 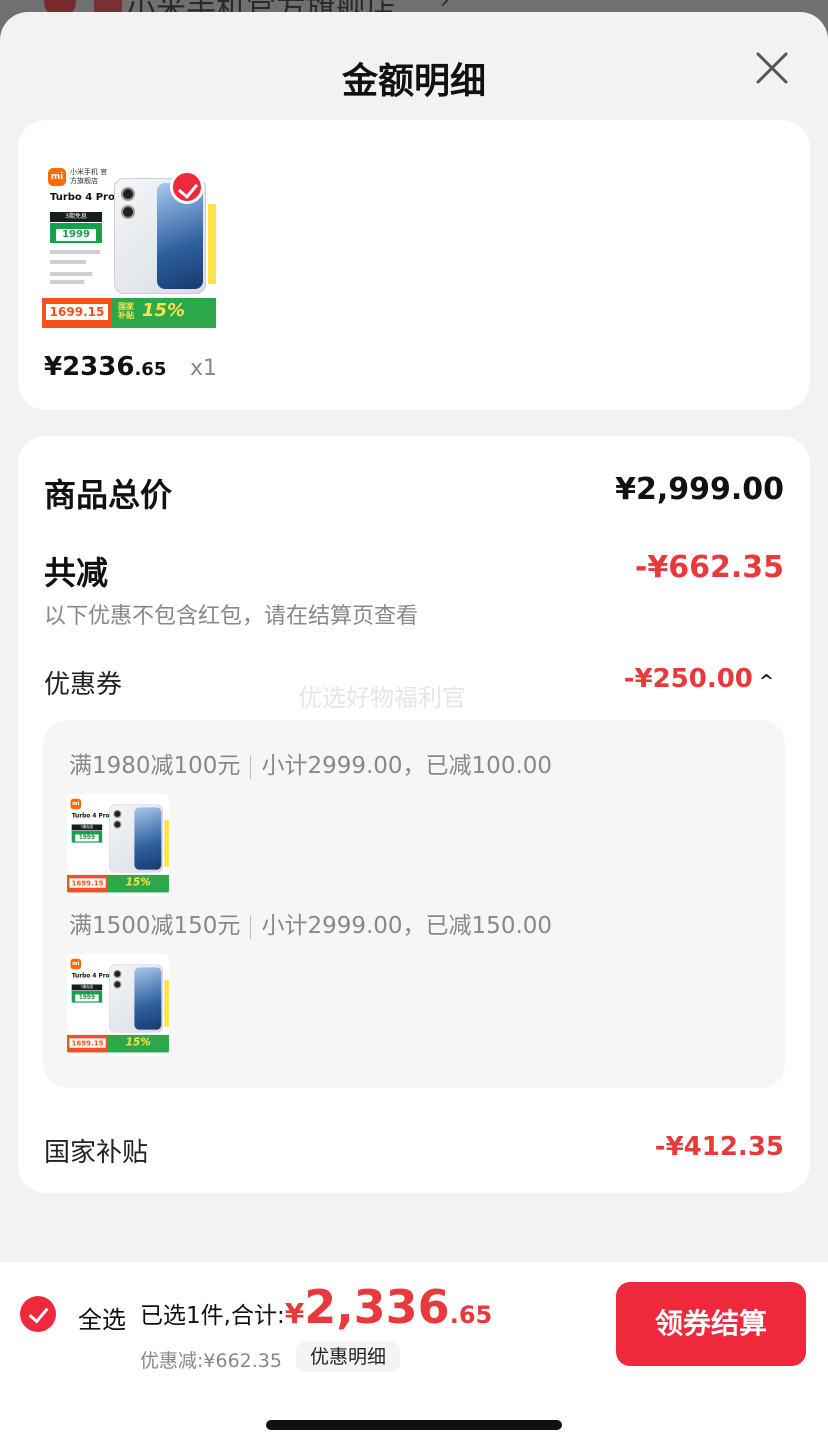 I want to click on coupon-value: -¥250.00 ^, so click(x=699, y=679).